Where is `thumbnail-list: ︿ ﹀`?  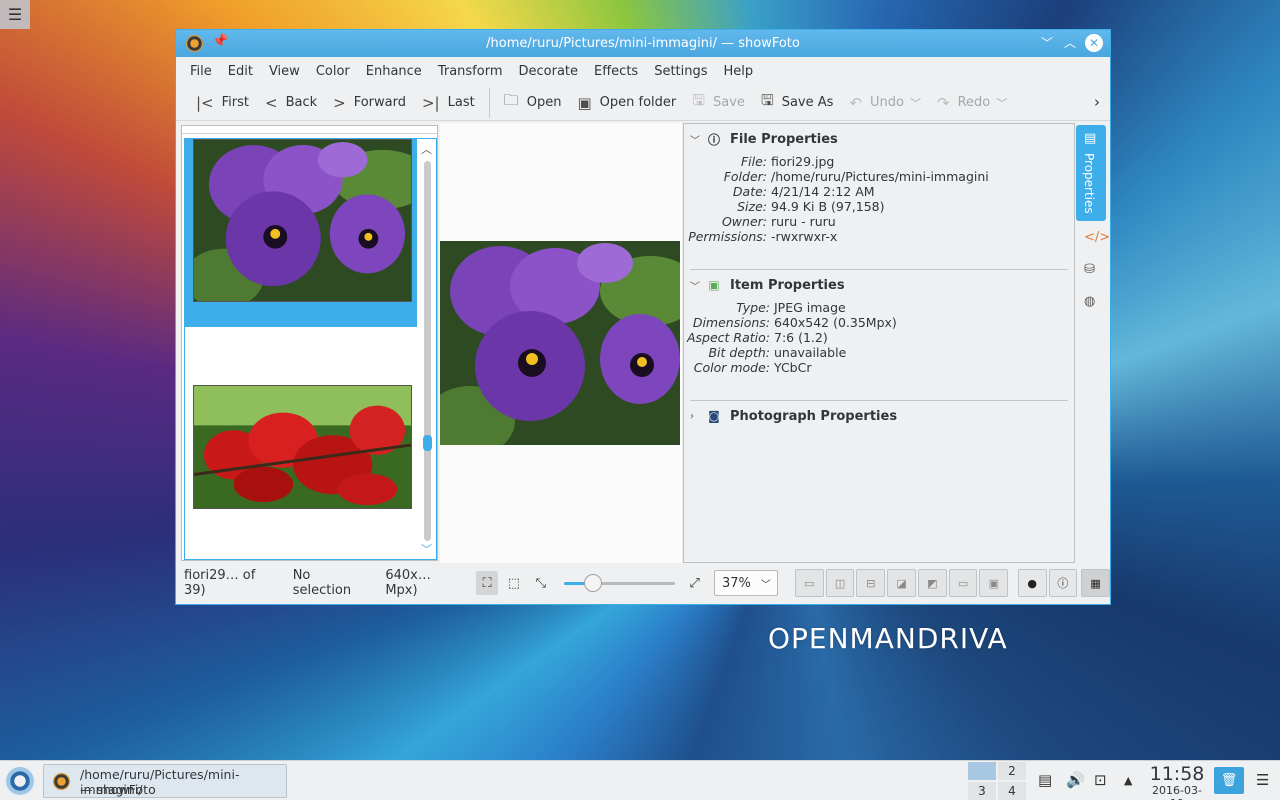
thumbnail-list: ︿ ﹀ is located at coordinates (310, 349).